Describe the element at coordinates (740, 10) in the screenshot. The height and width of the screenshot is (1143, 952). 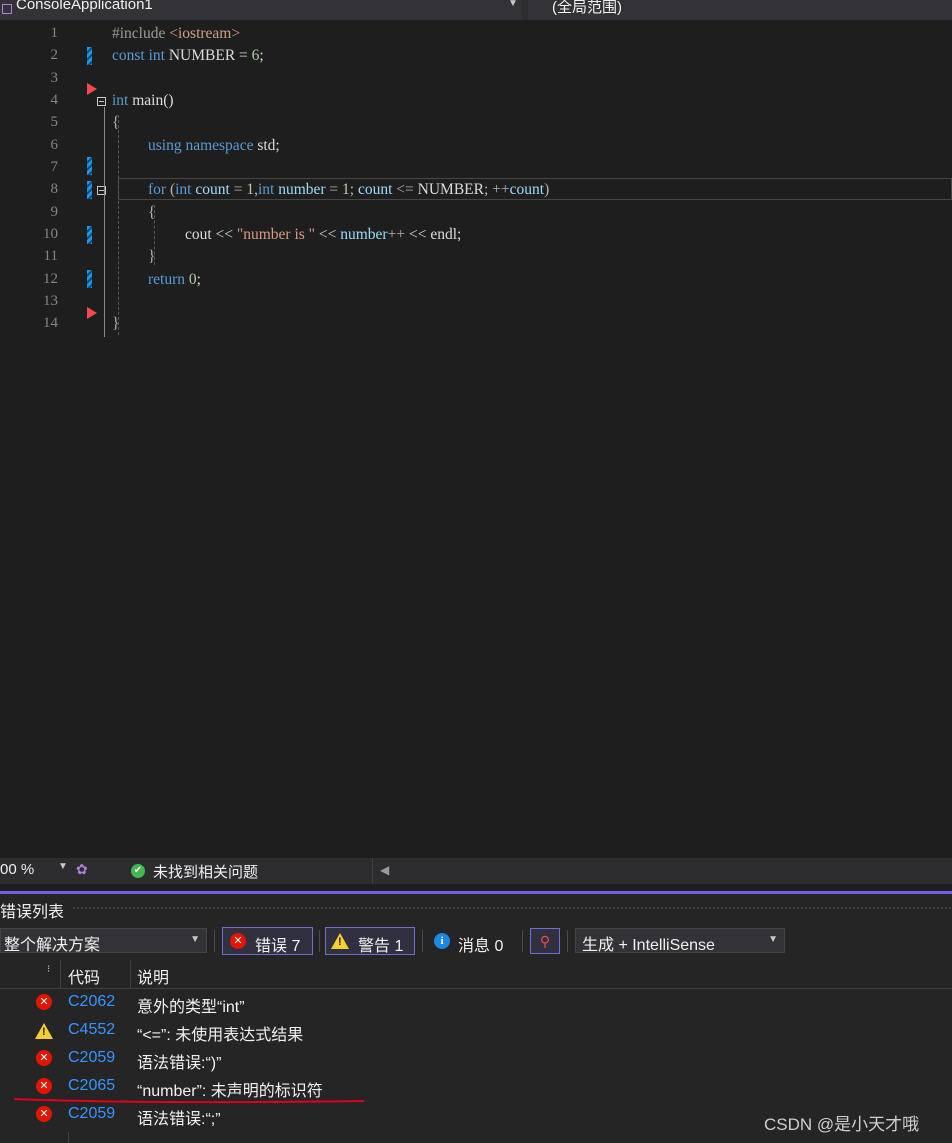
I see `scope-dropdown: (全局范围)` at that location.